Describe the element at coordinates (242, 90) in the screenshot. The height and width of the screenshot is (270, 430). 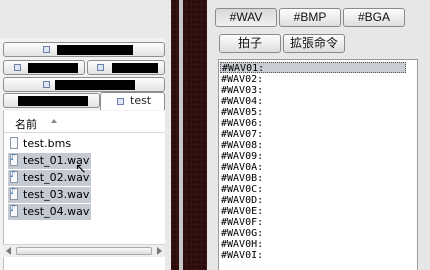
I see `wav-row: #WAV03:` at that location.